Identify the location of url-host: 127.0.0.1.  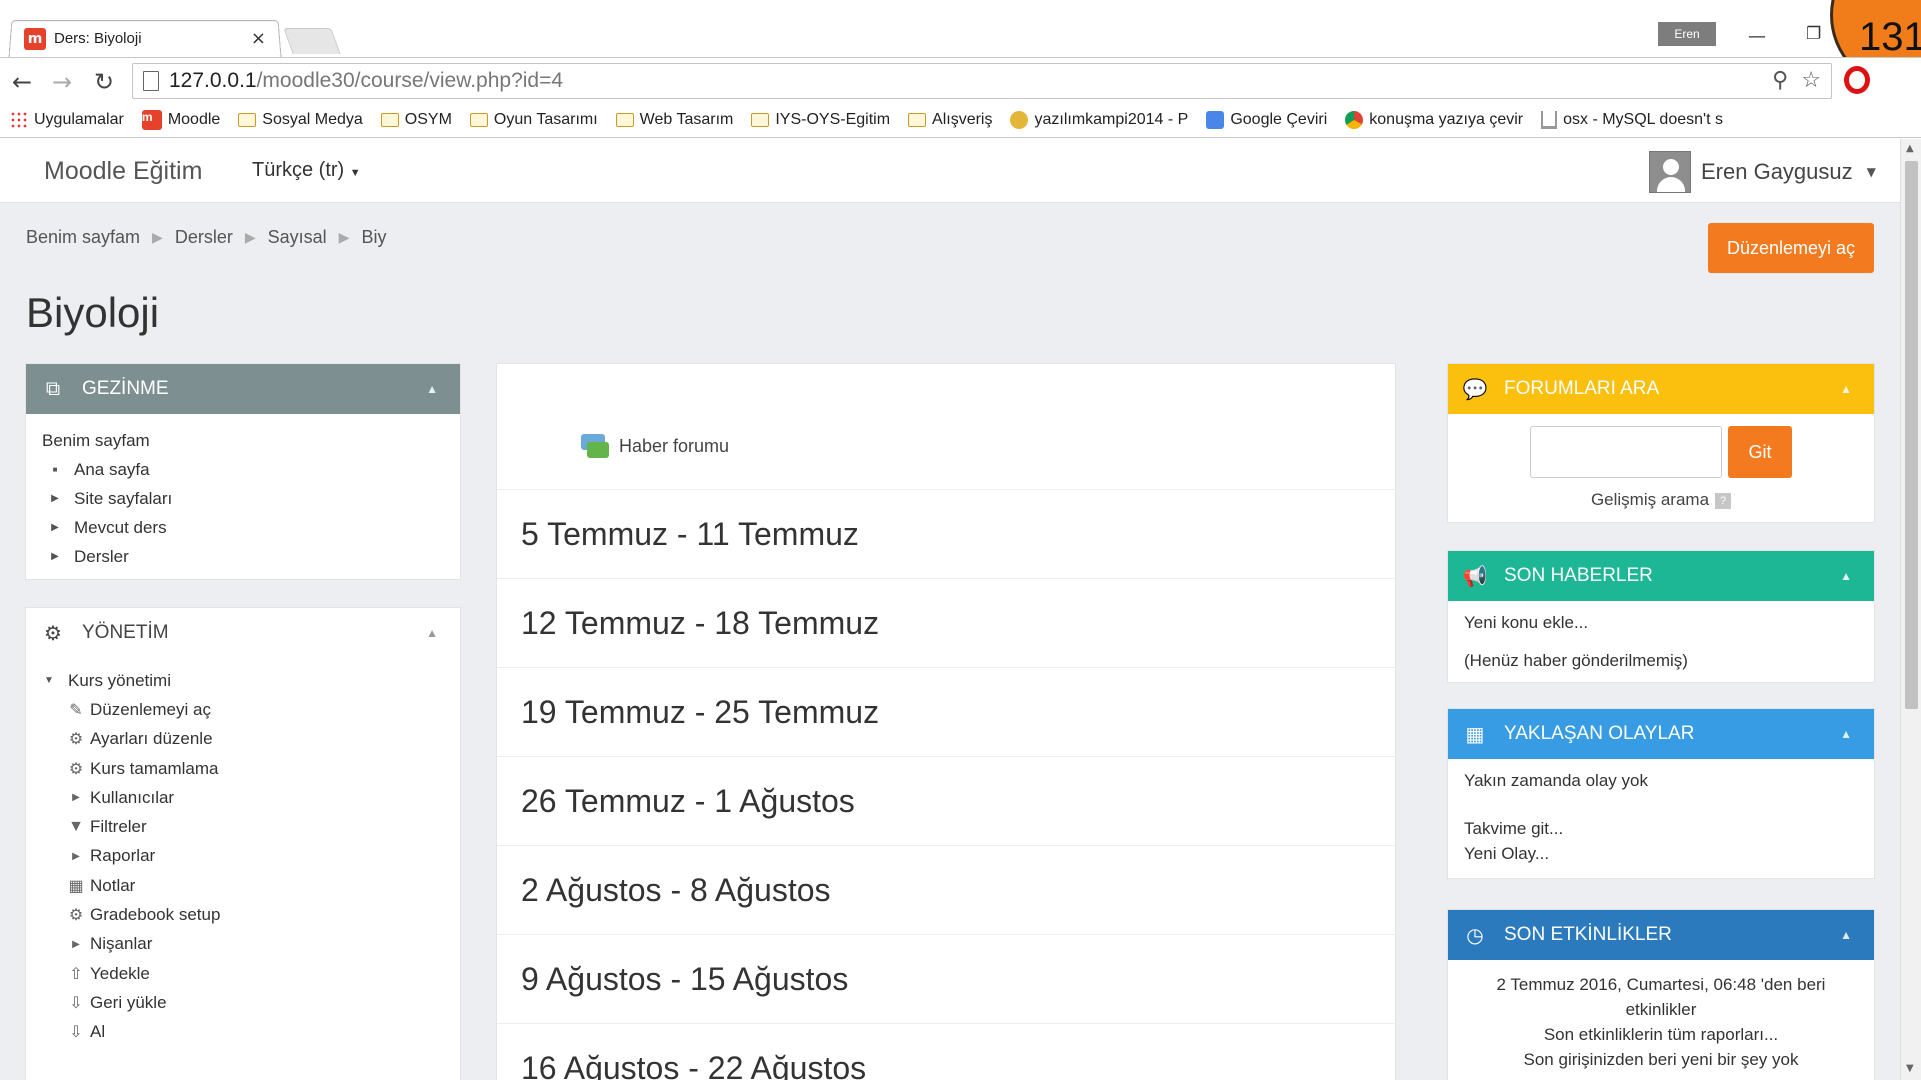
(213, 80).